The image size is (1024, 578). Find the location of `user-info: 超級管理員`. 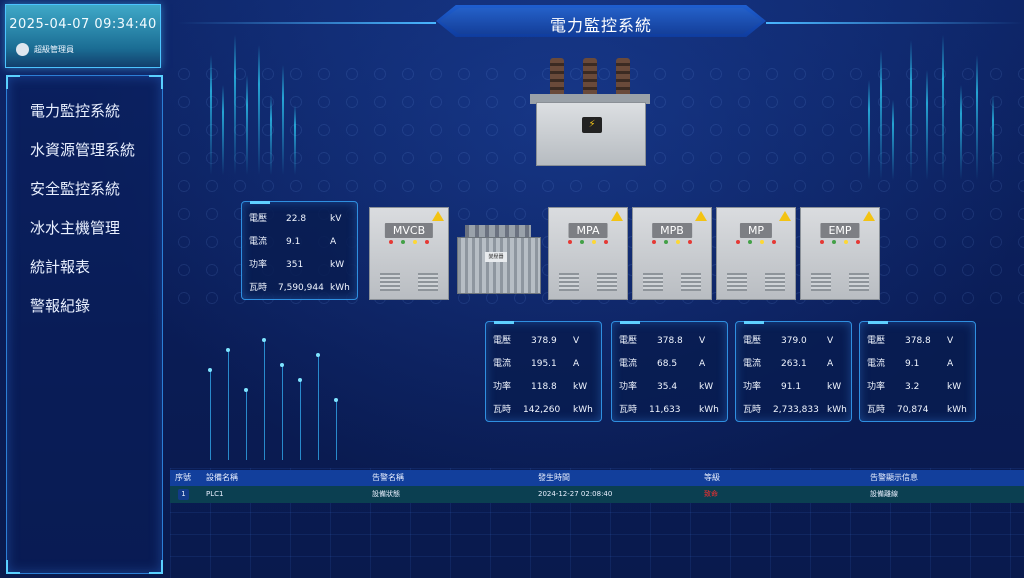

user-info: 超級管理員 is located at coordinates (45, 49).